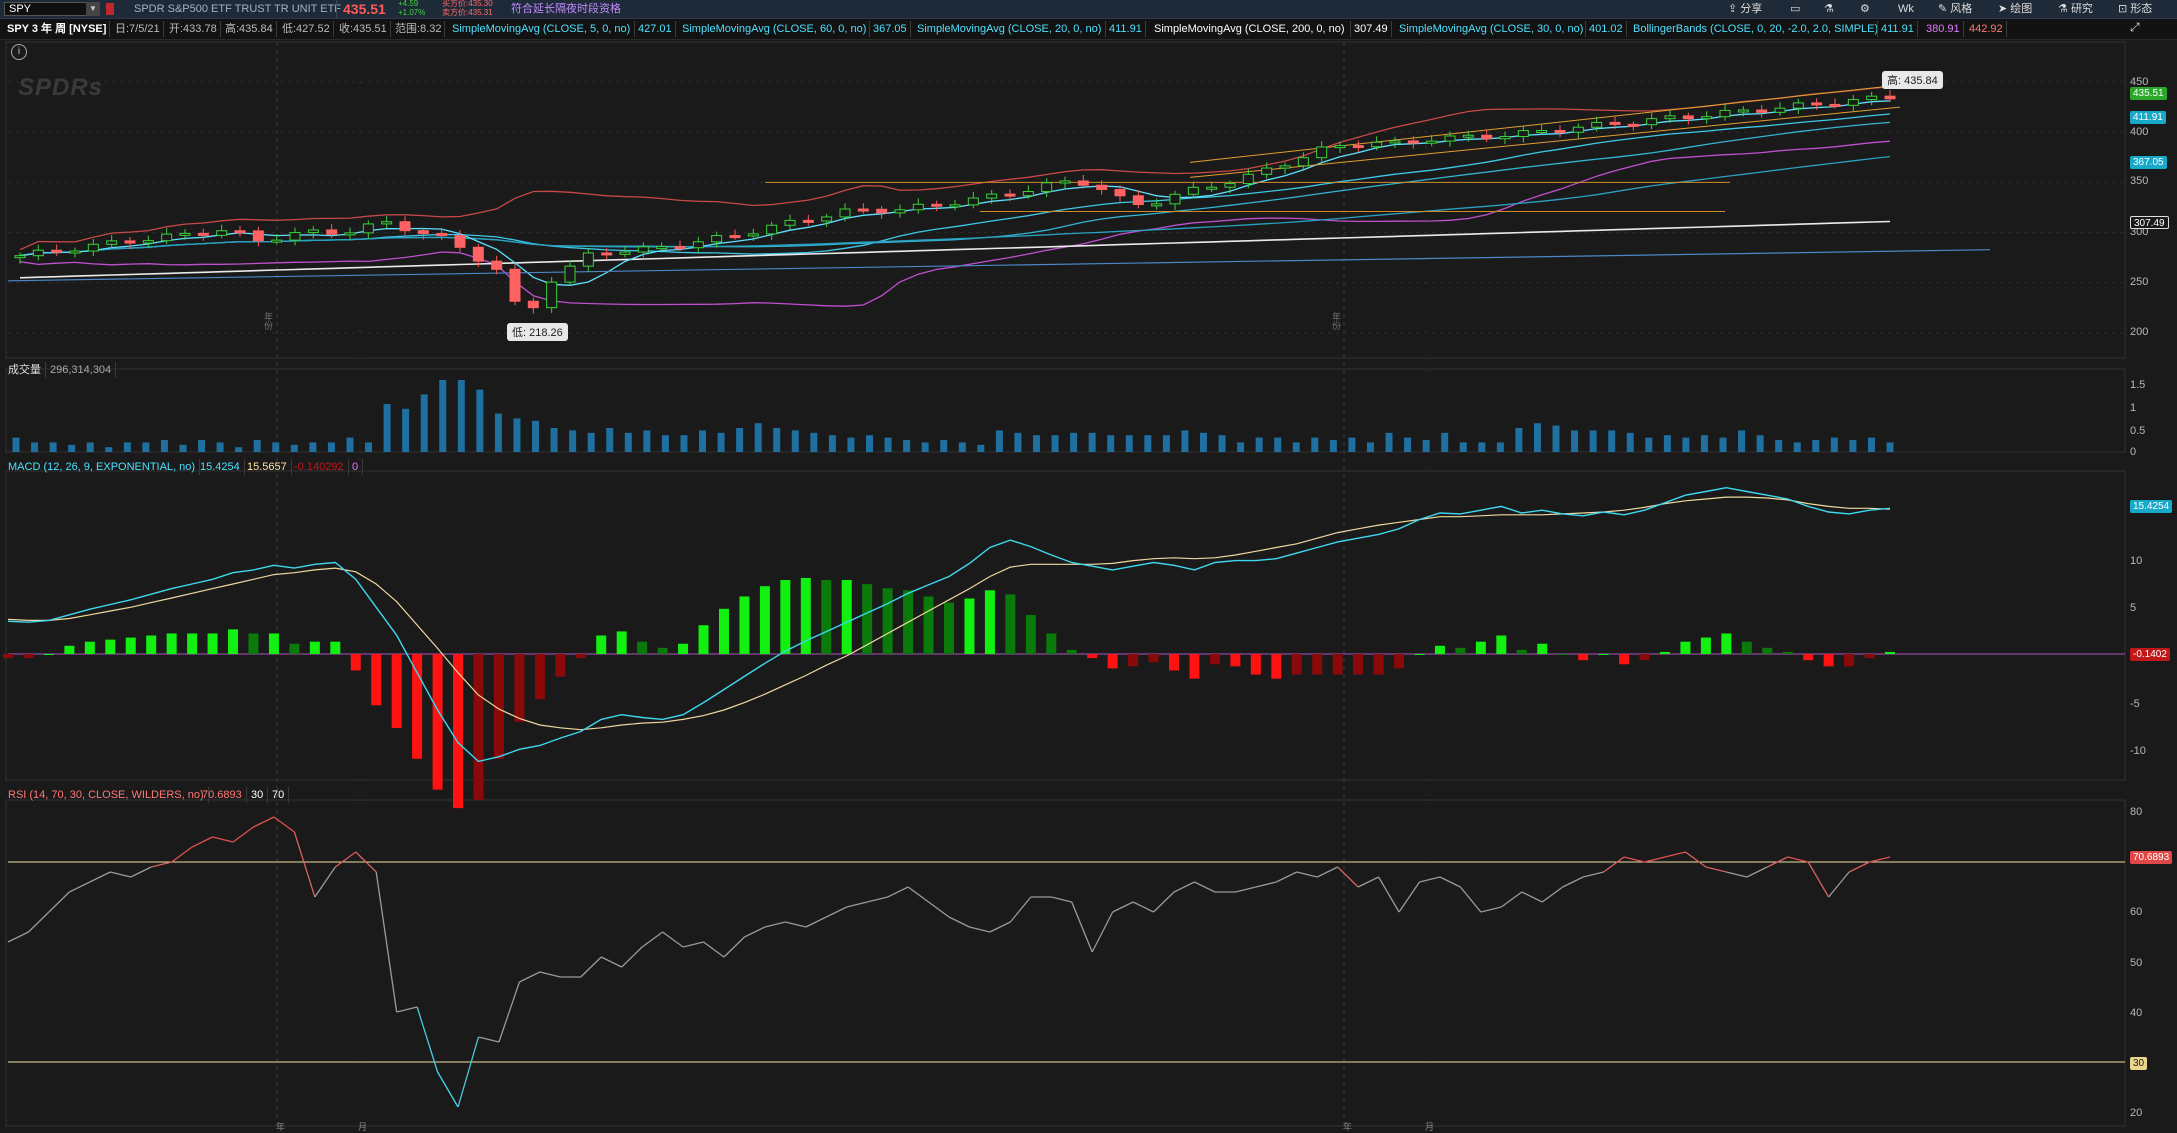  What do you see at coordinates (1491, 29) in the screenshot?
I see `study-label-sma30: SimpleMovingAvg (CLOSE, 30, 0, no)` at bounding box center [1491, 29].